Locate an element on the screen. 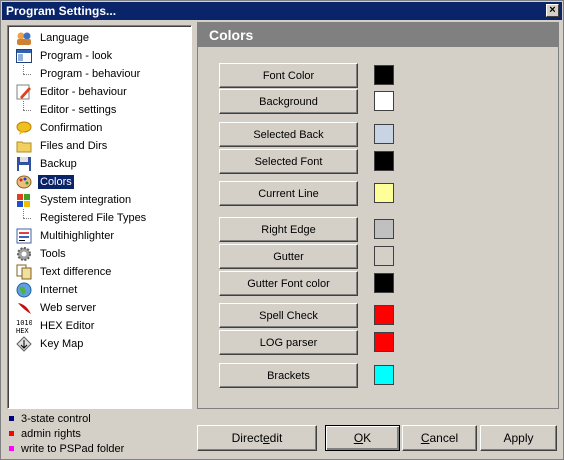  tree-item-label: Multihighlighter is located at coordinates (77, 236).